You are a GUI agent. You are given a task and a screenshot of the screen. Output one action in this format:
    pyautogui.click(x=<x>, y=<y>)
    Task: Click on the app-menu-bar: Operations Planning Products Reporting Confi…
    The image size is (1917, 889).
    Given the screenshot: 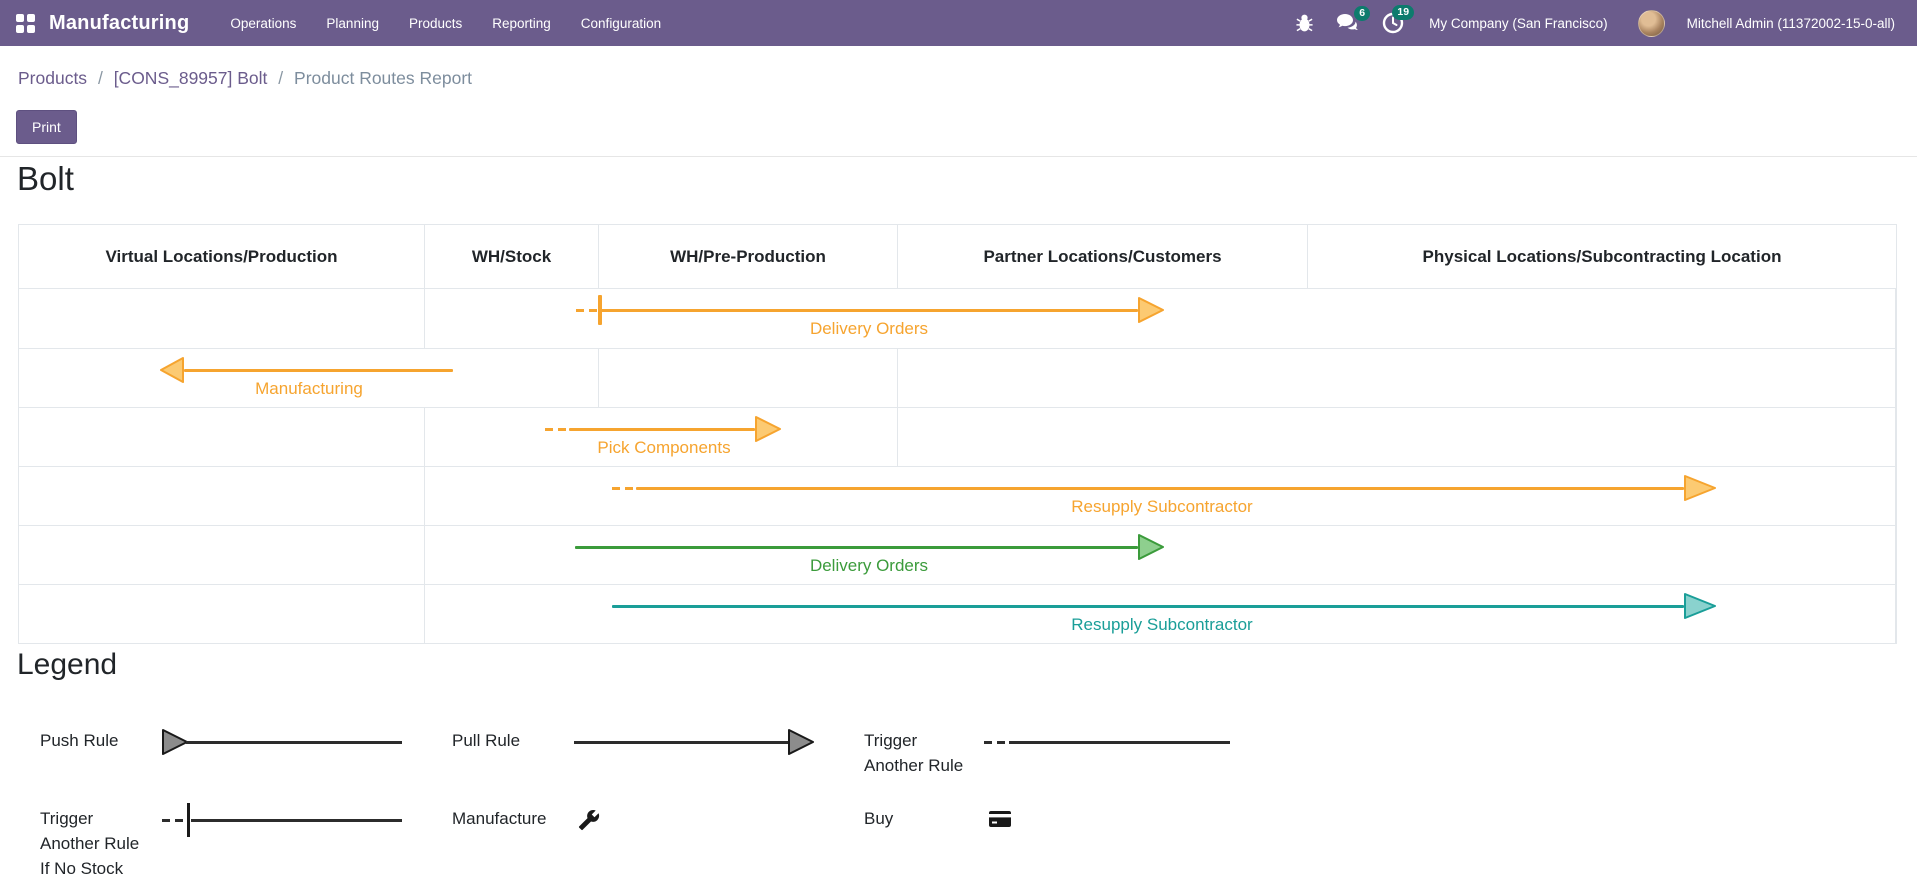 What is the action you would take?
    pyautogui.click(x=445, y=23)
    